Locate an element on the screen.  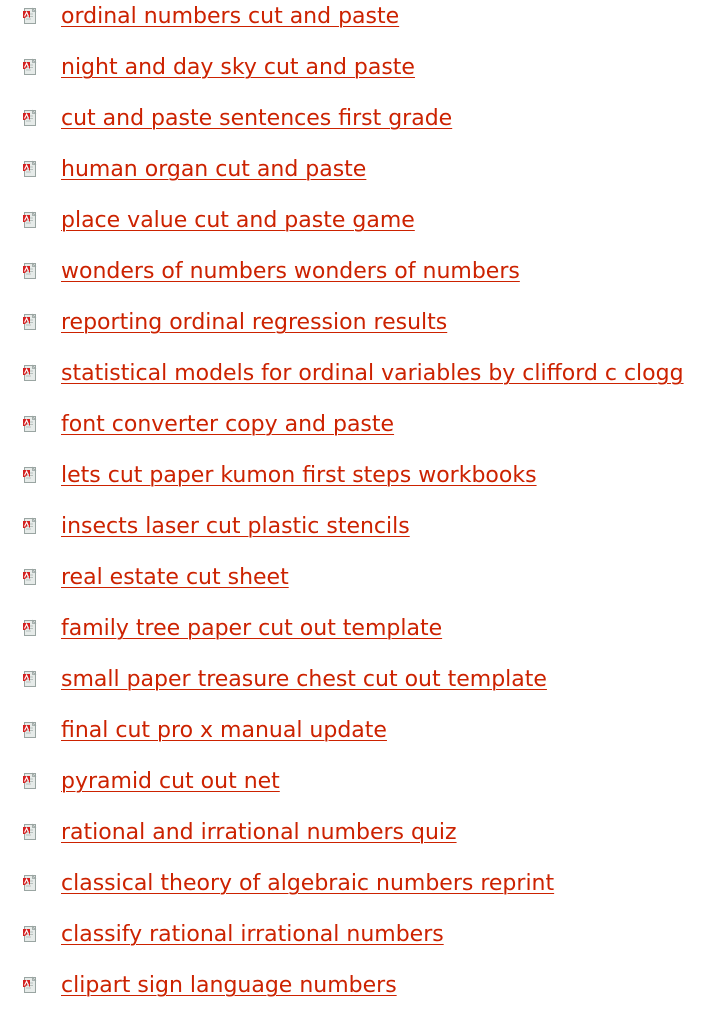
list-item: real estate cut sheet is located at coordinates (362, 586).